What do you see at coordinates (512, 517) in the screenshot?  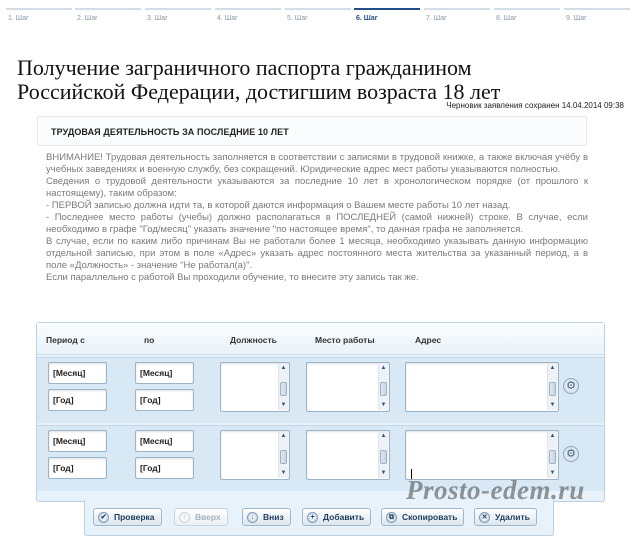 I see `delete-row-button-label: Удалить` at bounding box center [512, 517].